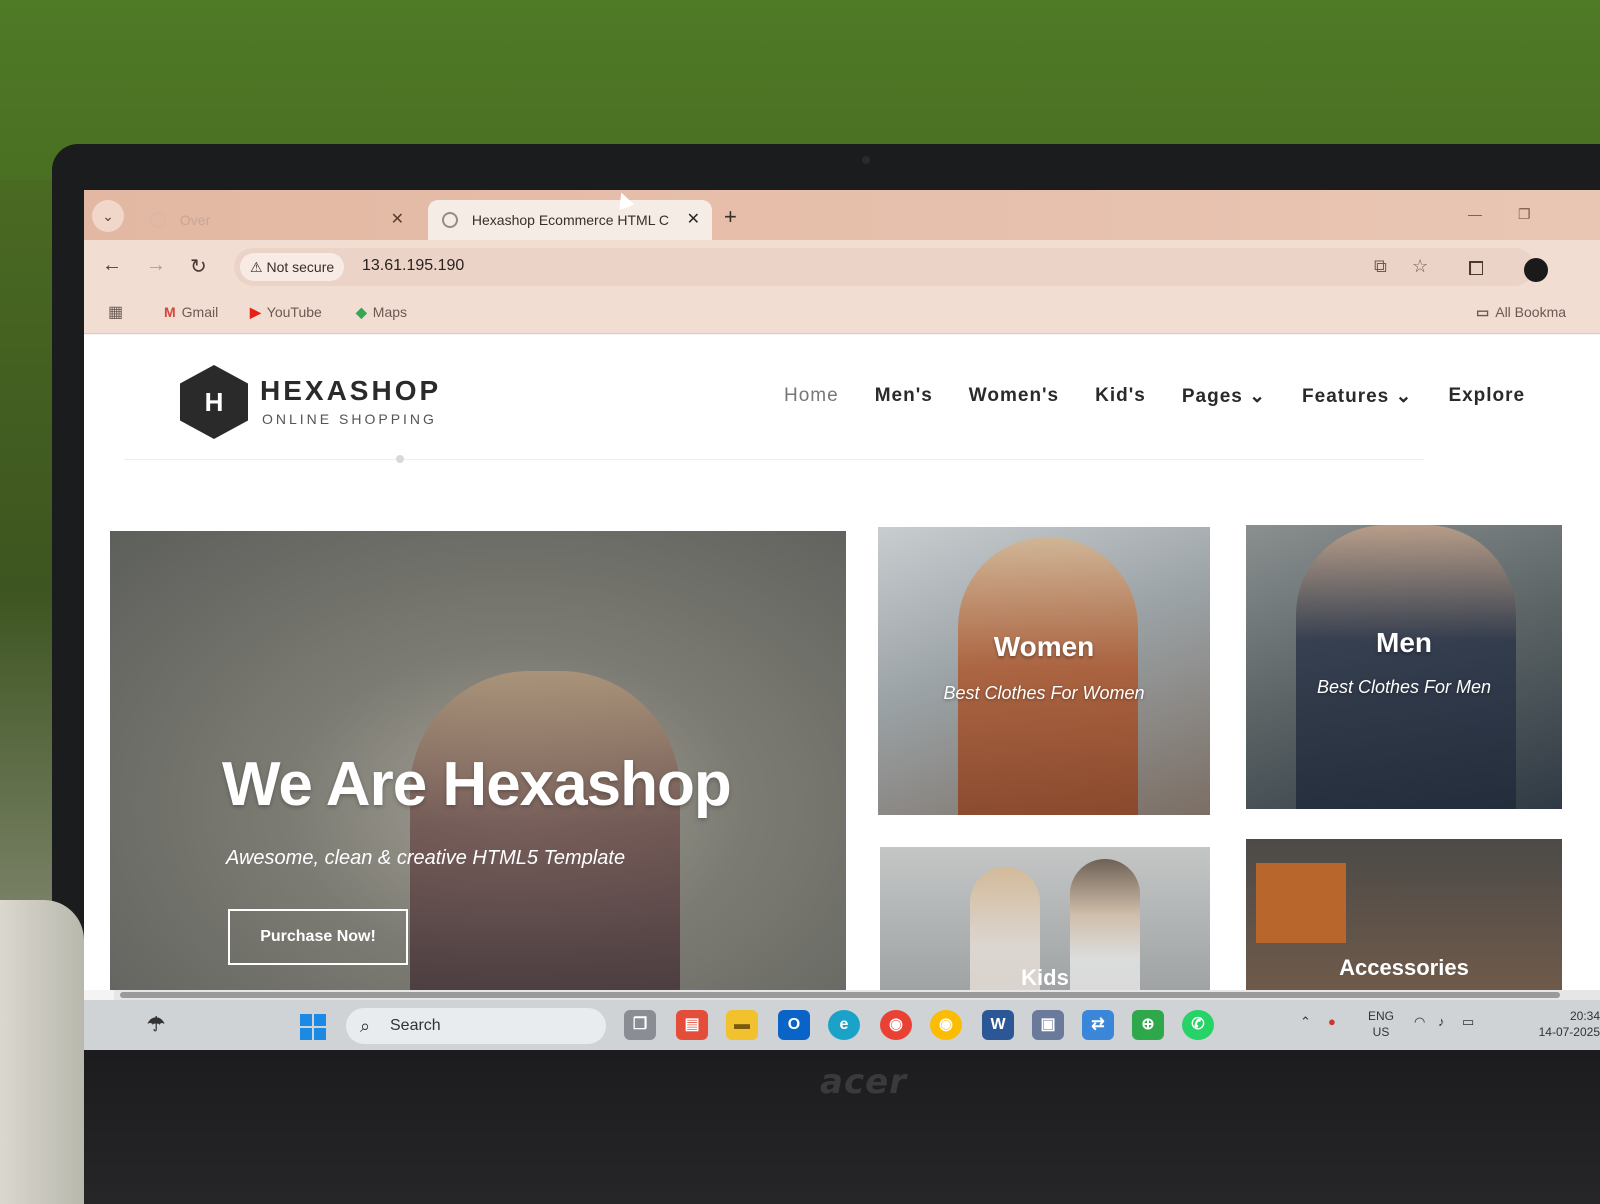  I want to click on url-text: 13.61.195.190, so click(413, 266).